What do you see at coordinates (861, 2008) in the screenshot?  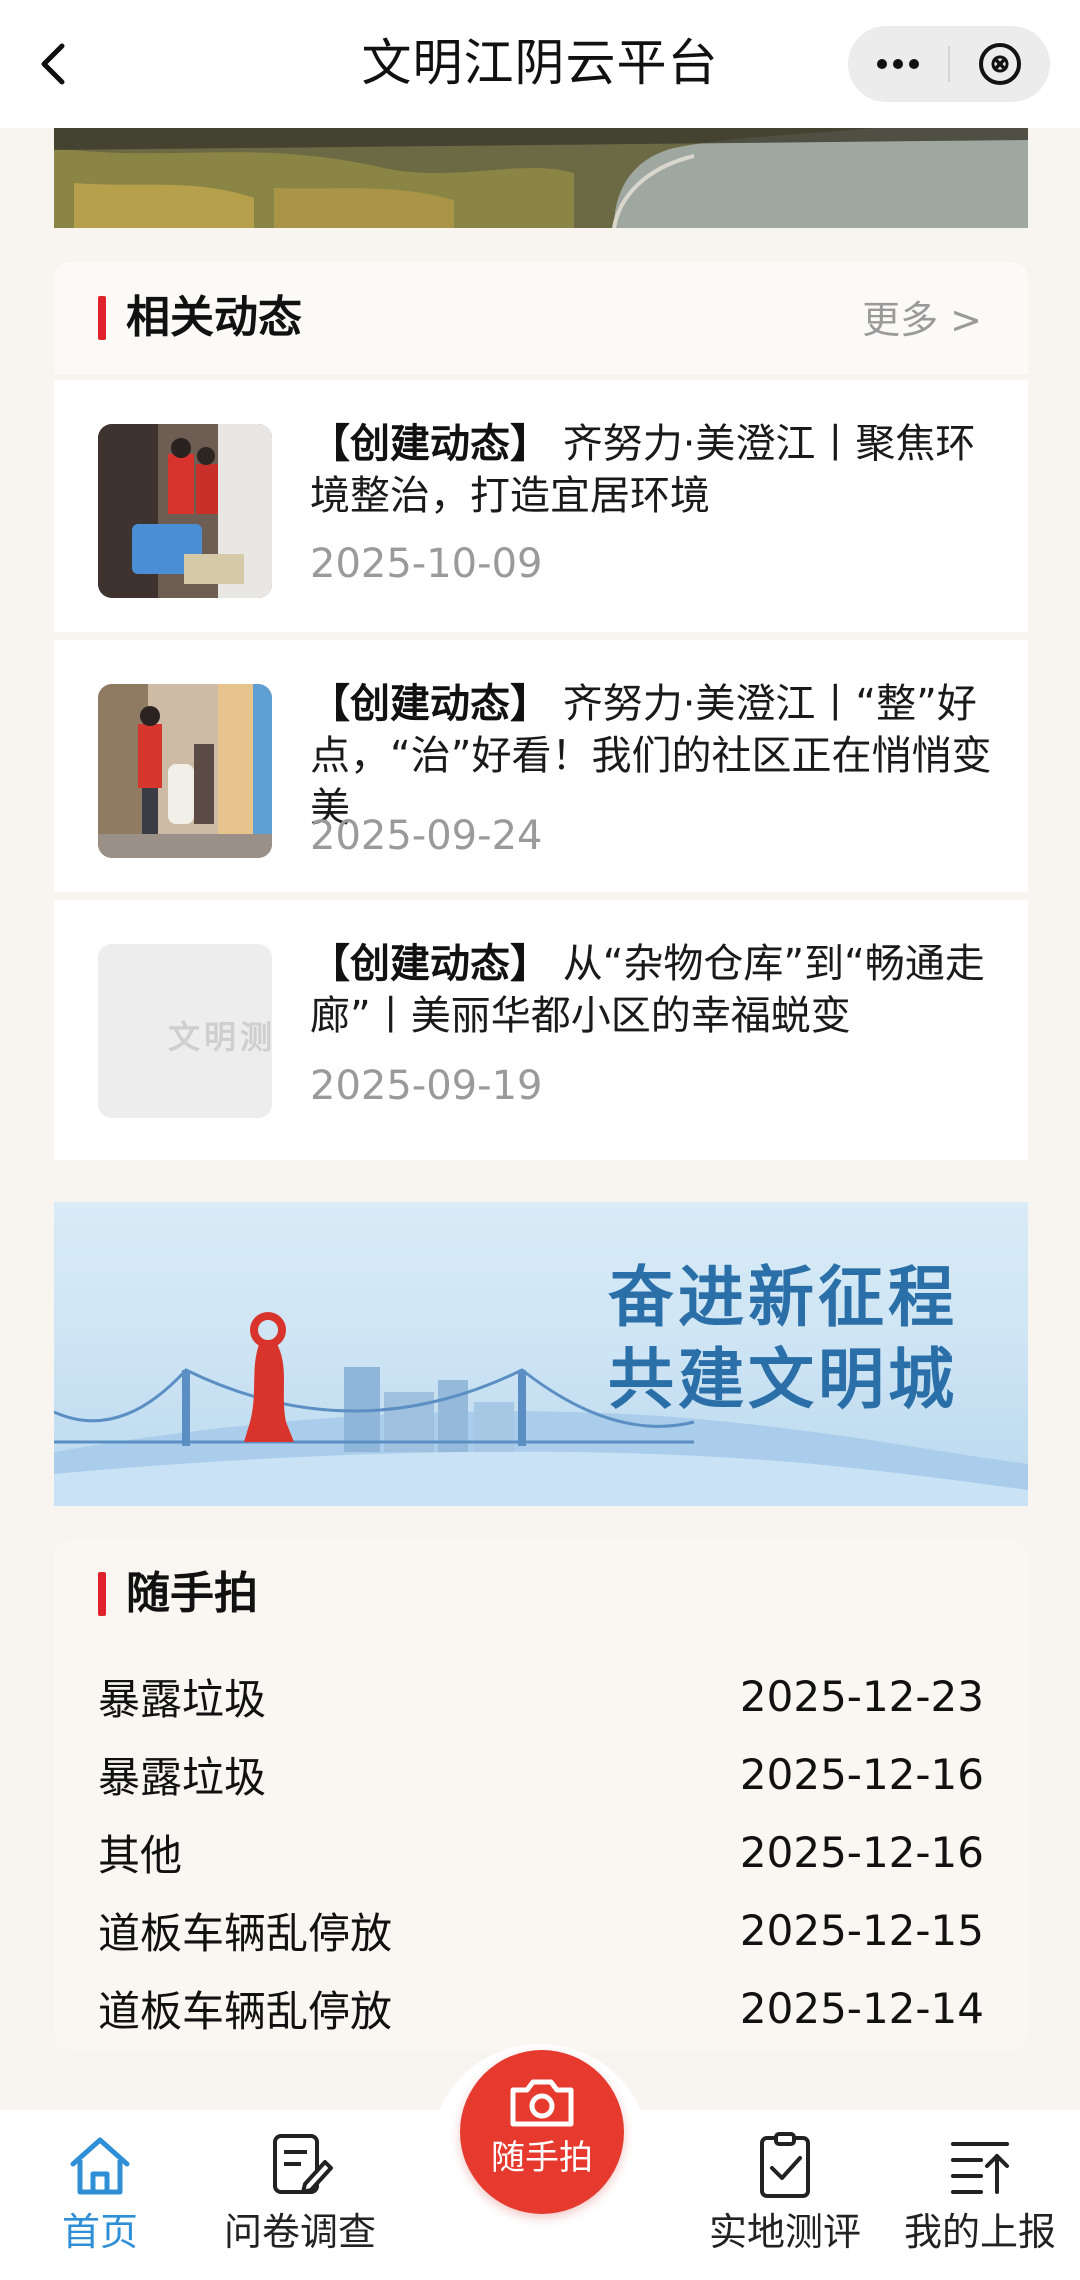 I see `snapshot-date: 2025-12-14` at bounding box center [861, 2008].